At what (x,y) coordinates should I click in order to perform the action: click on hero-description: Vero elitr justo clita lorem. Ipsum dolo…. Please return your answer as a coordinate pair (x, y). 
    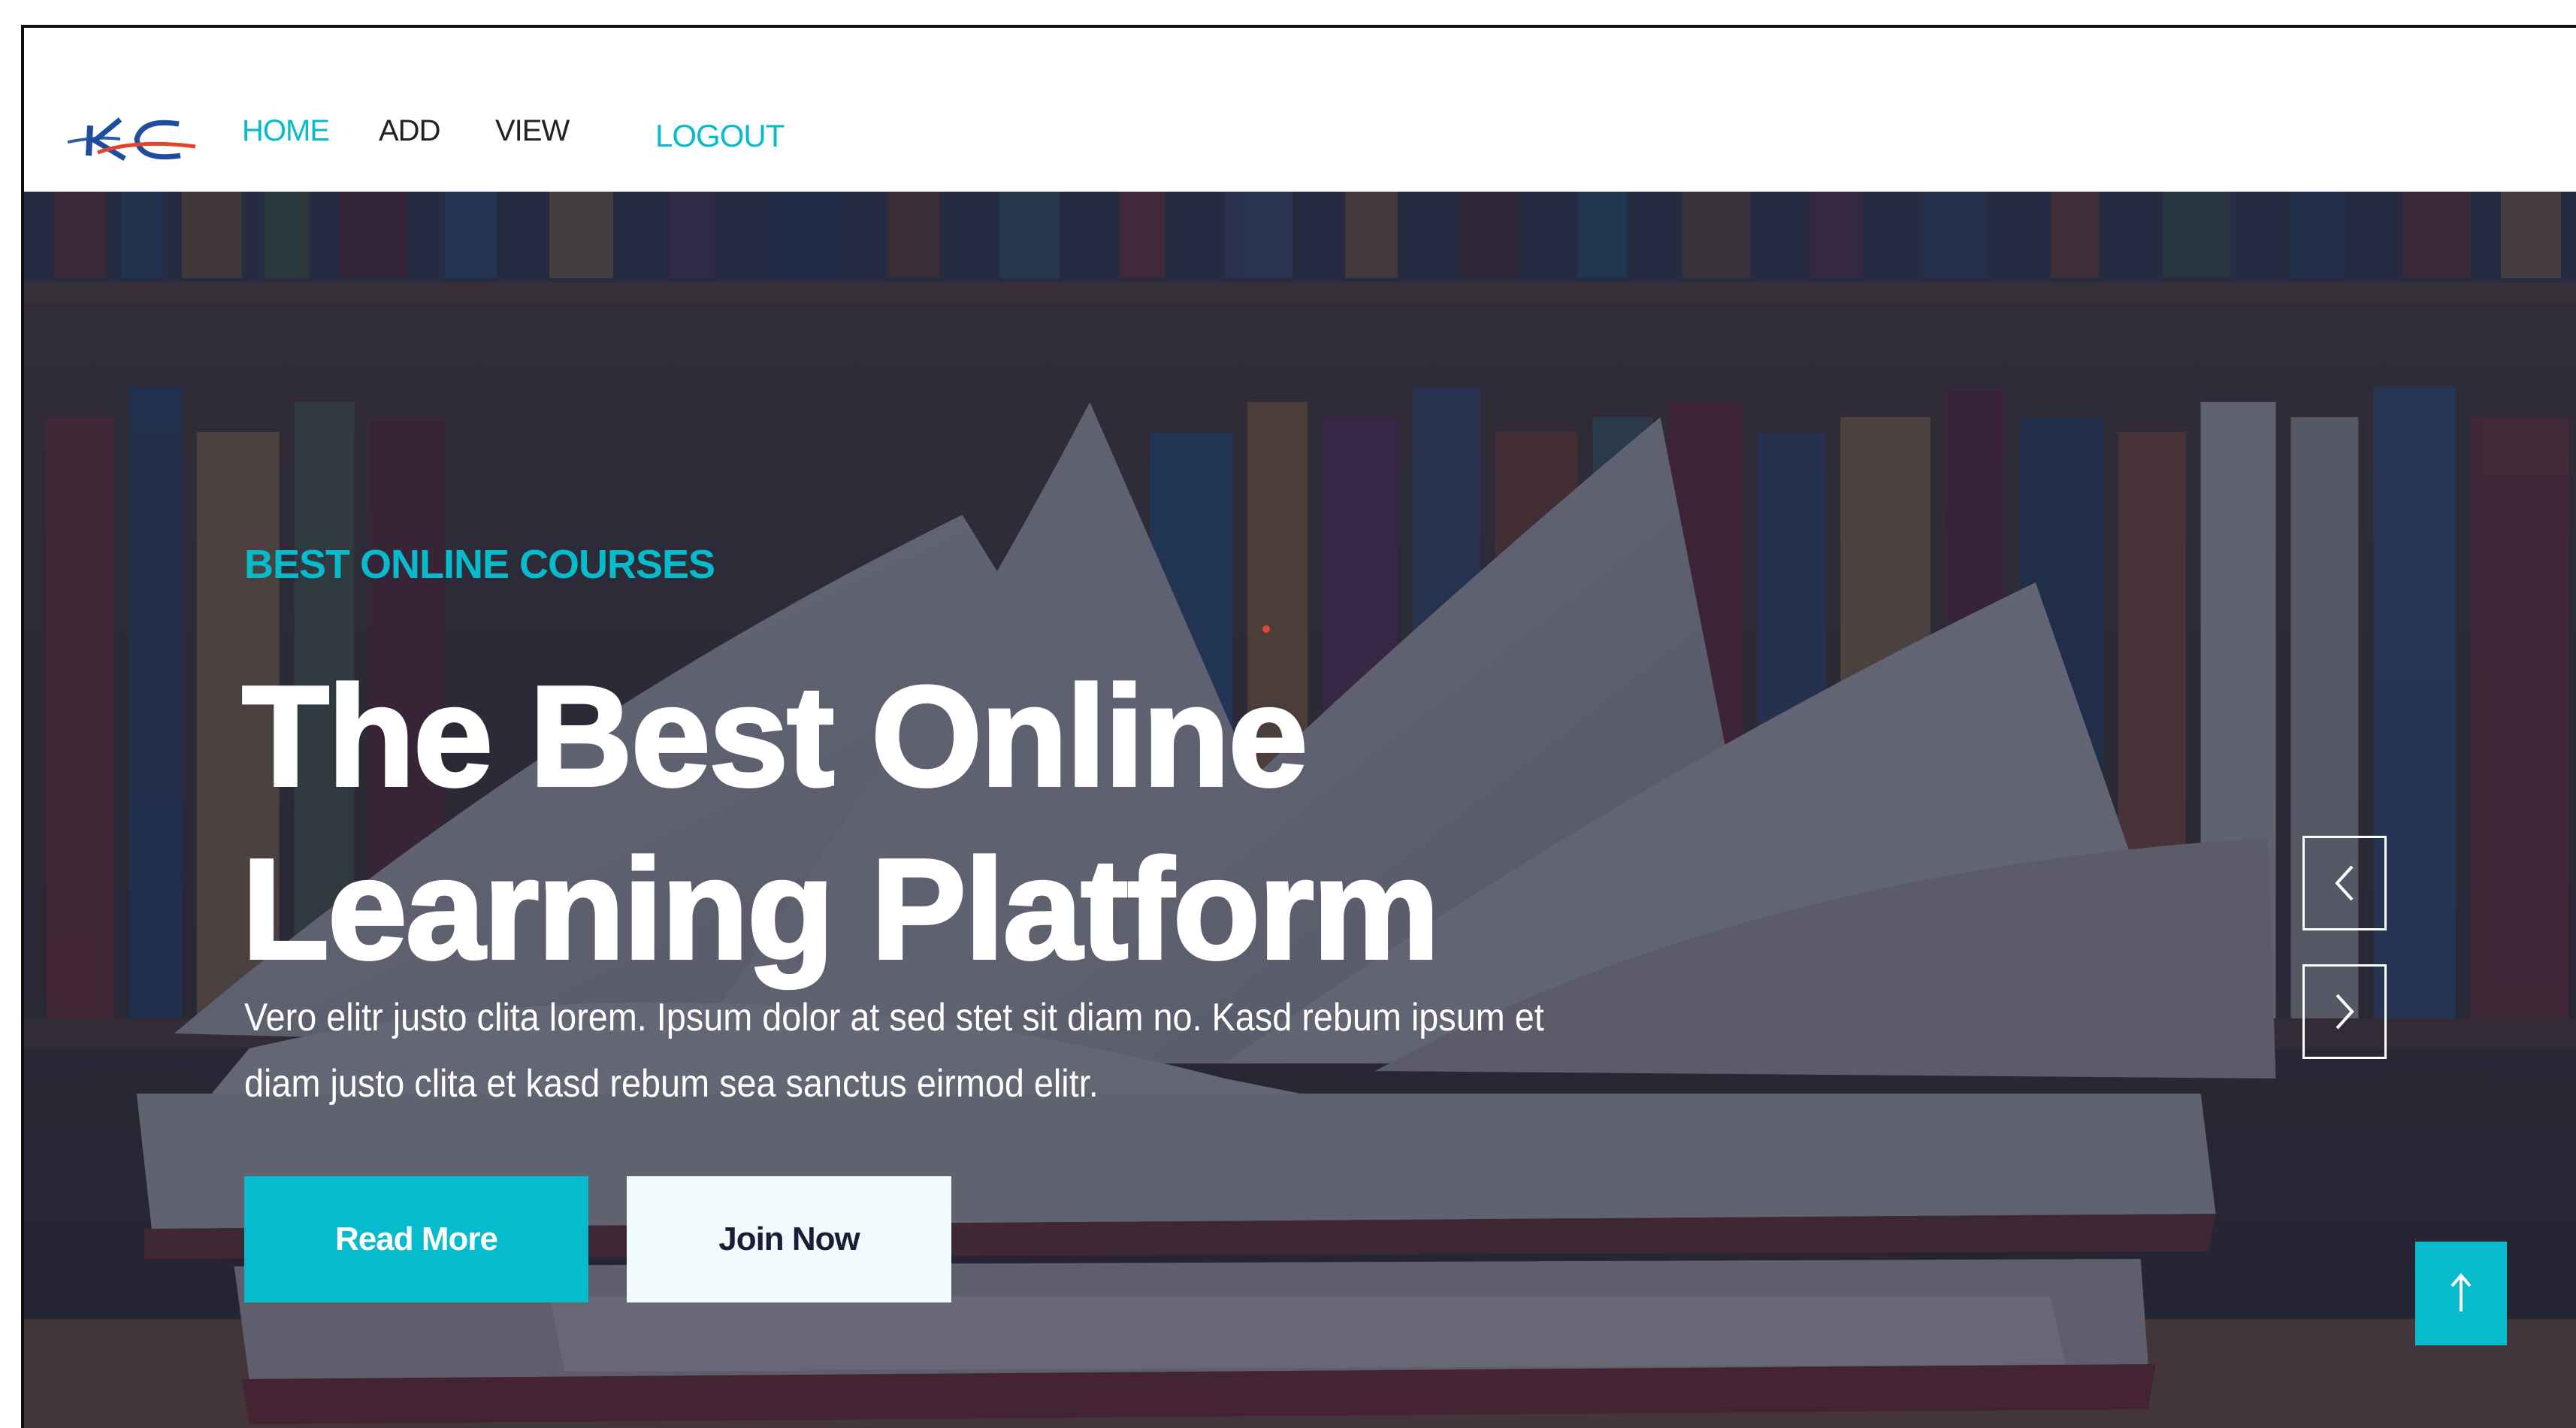
    Looking at the image, I should click on (894, 1051).